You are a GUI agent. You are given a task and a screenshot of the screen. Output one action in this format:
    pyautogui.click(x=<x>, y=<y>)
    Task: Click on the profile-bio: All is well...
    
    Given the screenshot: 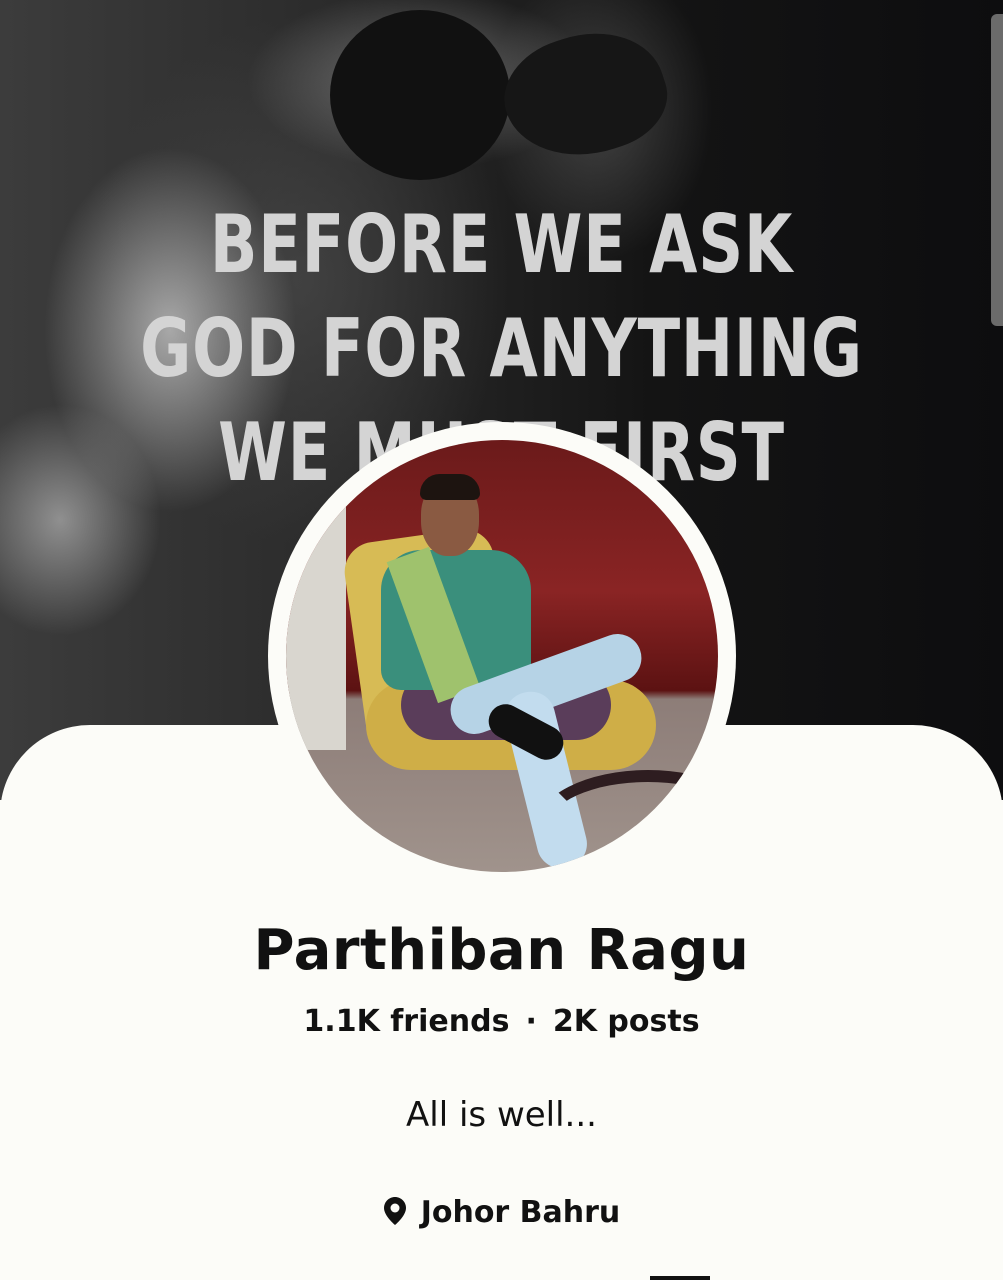 What is the action you would take?
    pyautogui.click(x=501, y=1115)
    